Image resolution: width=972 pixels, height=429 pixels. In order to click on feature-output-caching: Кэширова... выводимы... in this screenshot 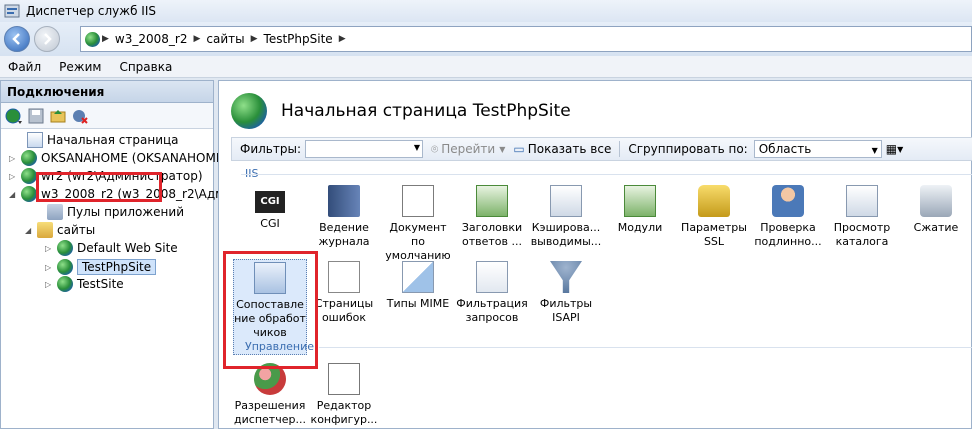, I will do `click(566, 217)`.